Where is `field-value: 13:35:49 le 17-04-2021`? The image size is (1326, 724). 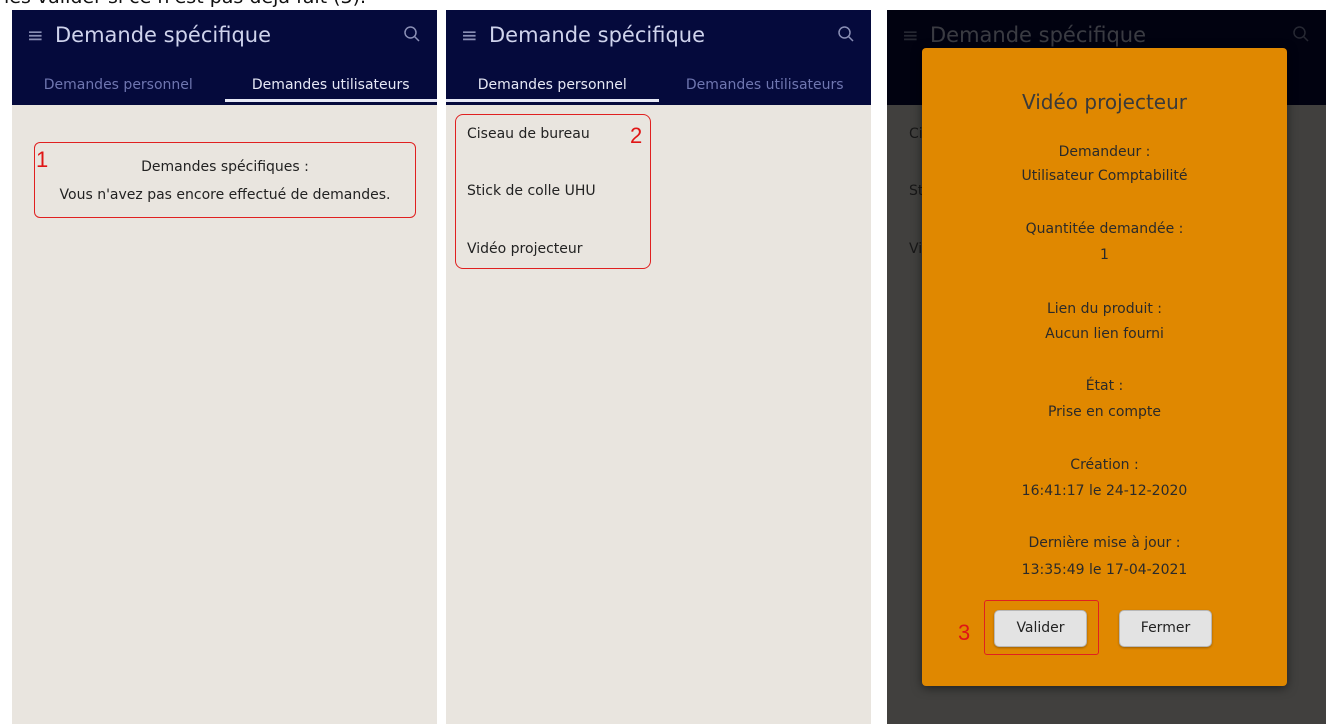
field-value: 13:35:49 le 17-04-2021 is located at coordinates (1104, 570).